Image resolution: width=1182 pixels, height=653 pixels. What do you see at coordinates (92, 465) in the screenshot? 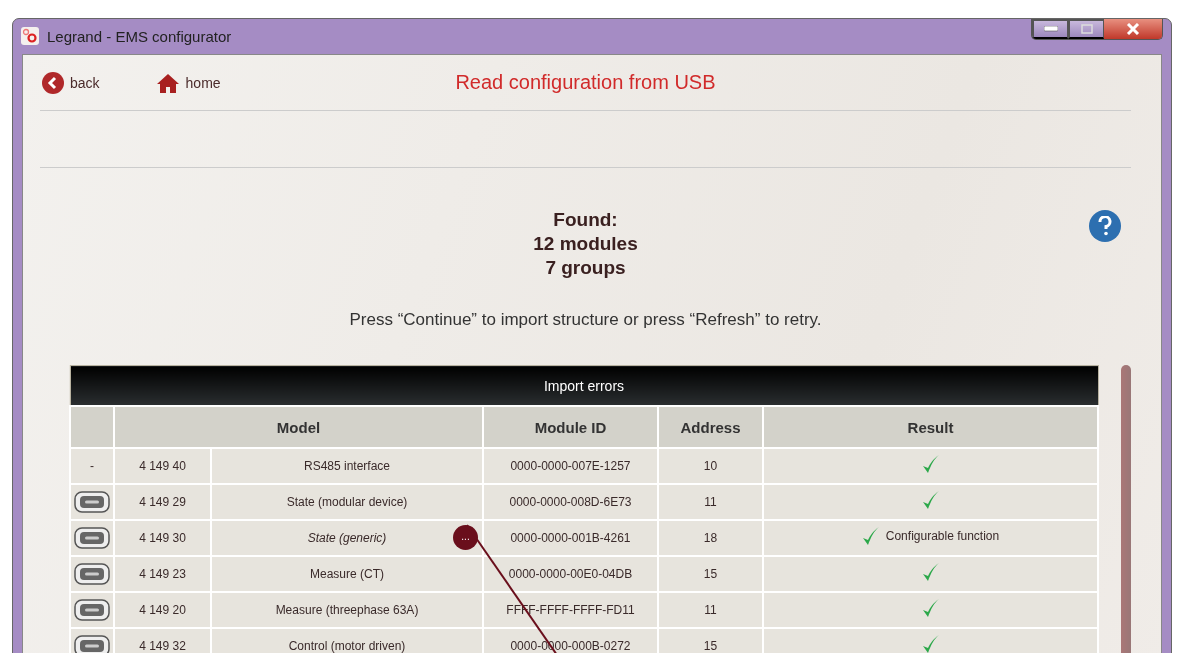
I see `row-marker: -` at bounding box center [92, 465].